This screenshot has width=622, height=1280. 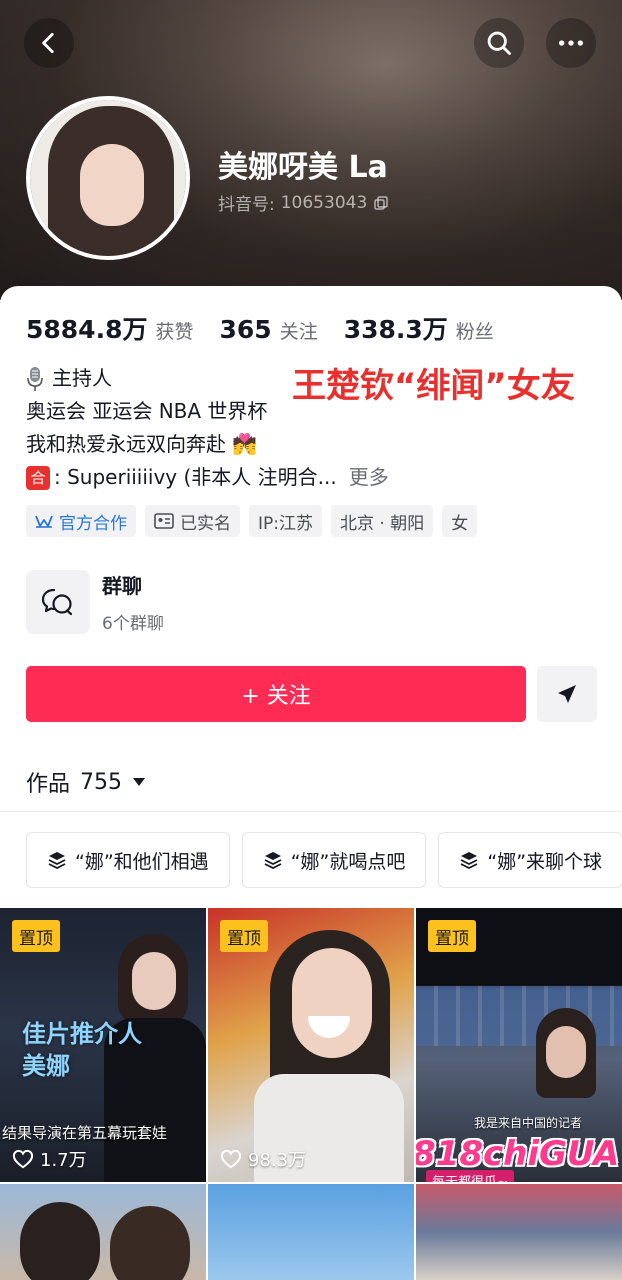 I want to click on collection-chip: “娜”来聊个球, so click(x=530, y=860).